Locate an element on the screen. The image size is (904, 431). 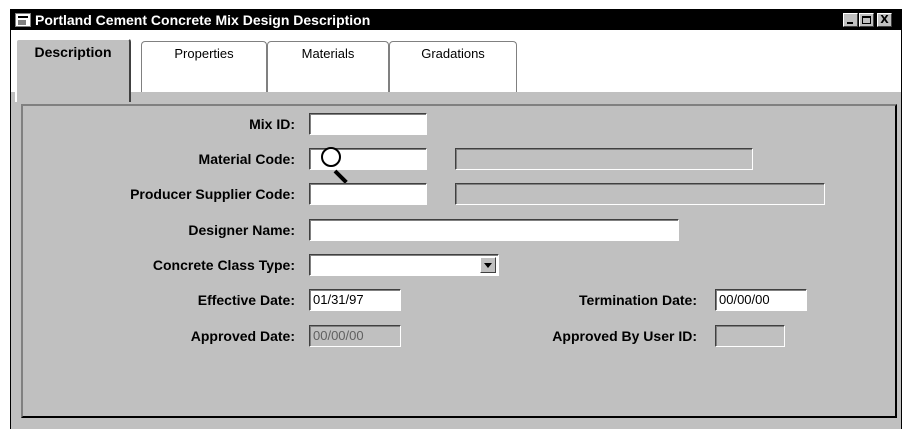
tab-label: Gradations is located at coordinates (453, 53).